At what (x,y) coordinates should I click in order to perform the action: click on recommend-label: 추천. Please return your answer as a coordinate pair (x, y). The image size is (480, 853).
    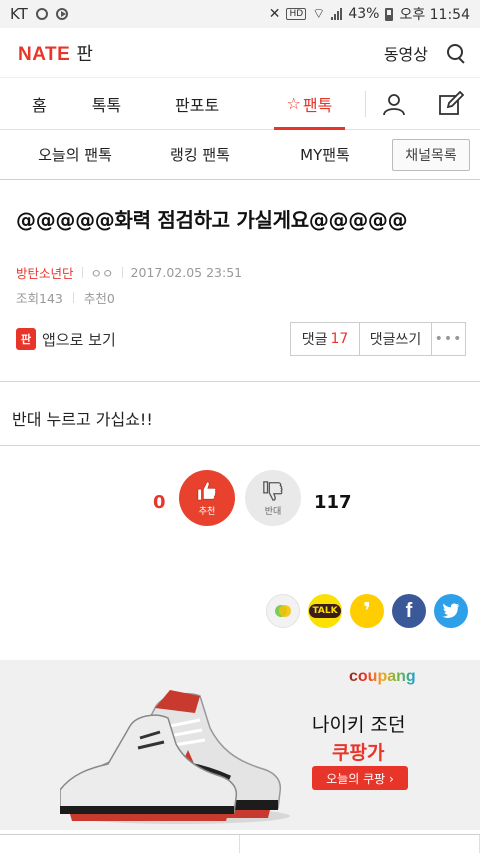
    Looking at the image, I should click on (207, 511).